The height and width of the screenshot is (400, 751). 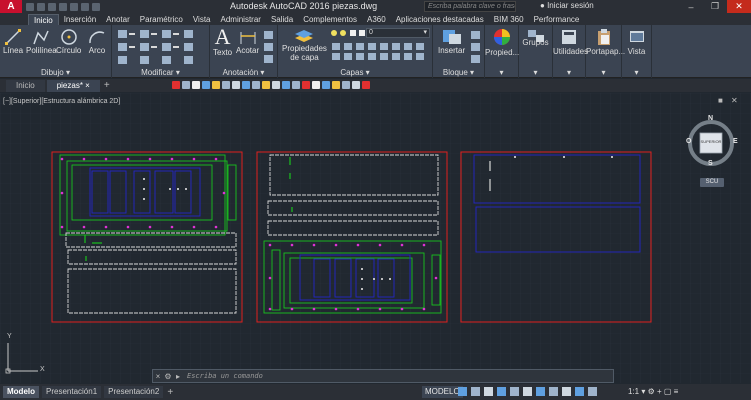 I want to click on dimension-button: Acotar, so click(x=247, y=41).